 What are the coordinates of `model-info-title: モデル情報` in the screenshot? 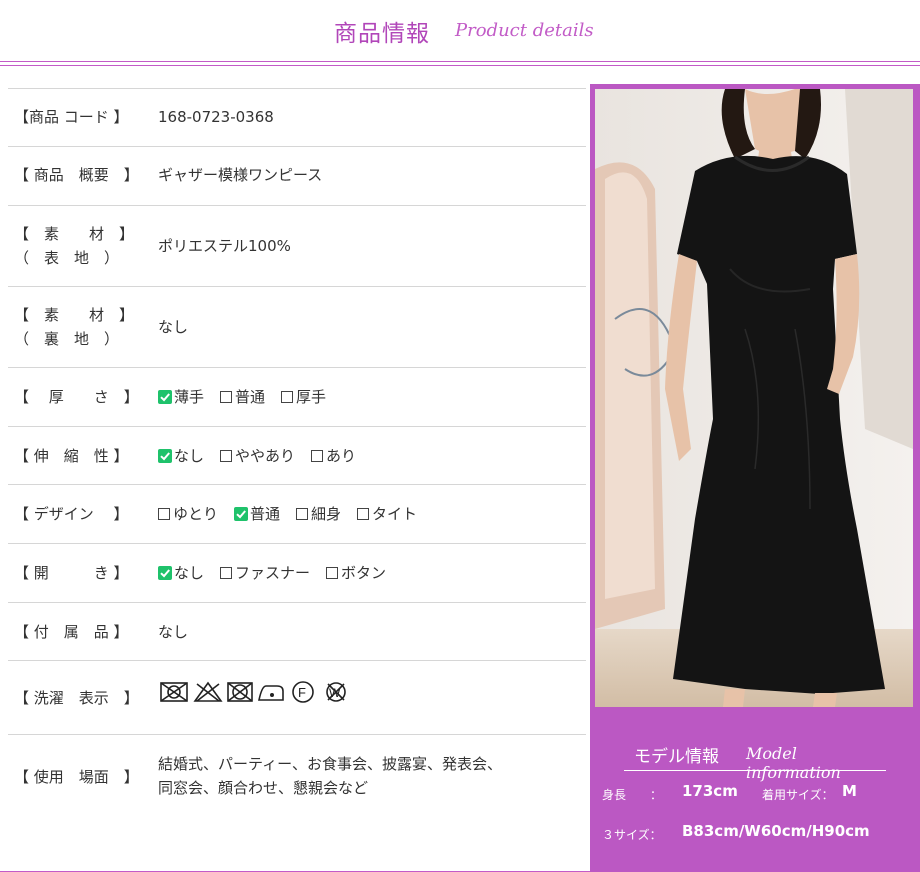 It's located at (676, 757).